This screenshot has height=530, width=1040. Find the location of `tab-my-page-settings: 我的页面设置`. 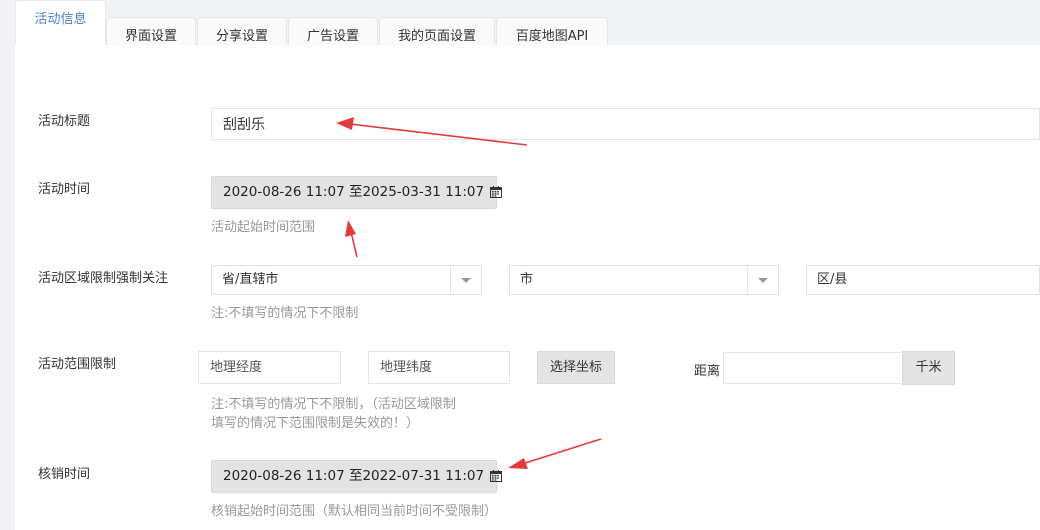

tab-my-page-settings: 我的页面设置 is located at coordinates (437, 31).